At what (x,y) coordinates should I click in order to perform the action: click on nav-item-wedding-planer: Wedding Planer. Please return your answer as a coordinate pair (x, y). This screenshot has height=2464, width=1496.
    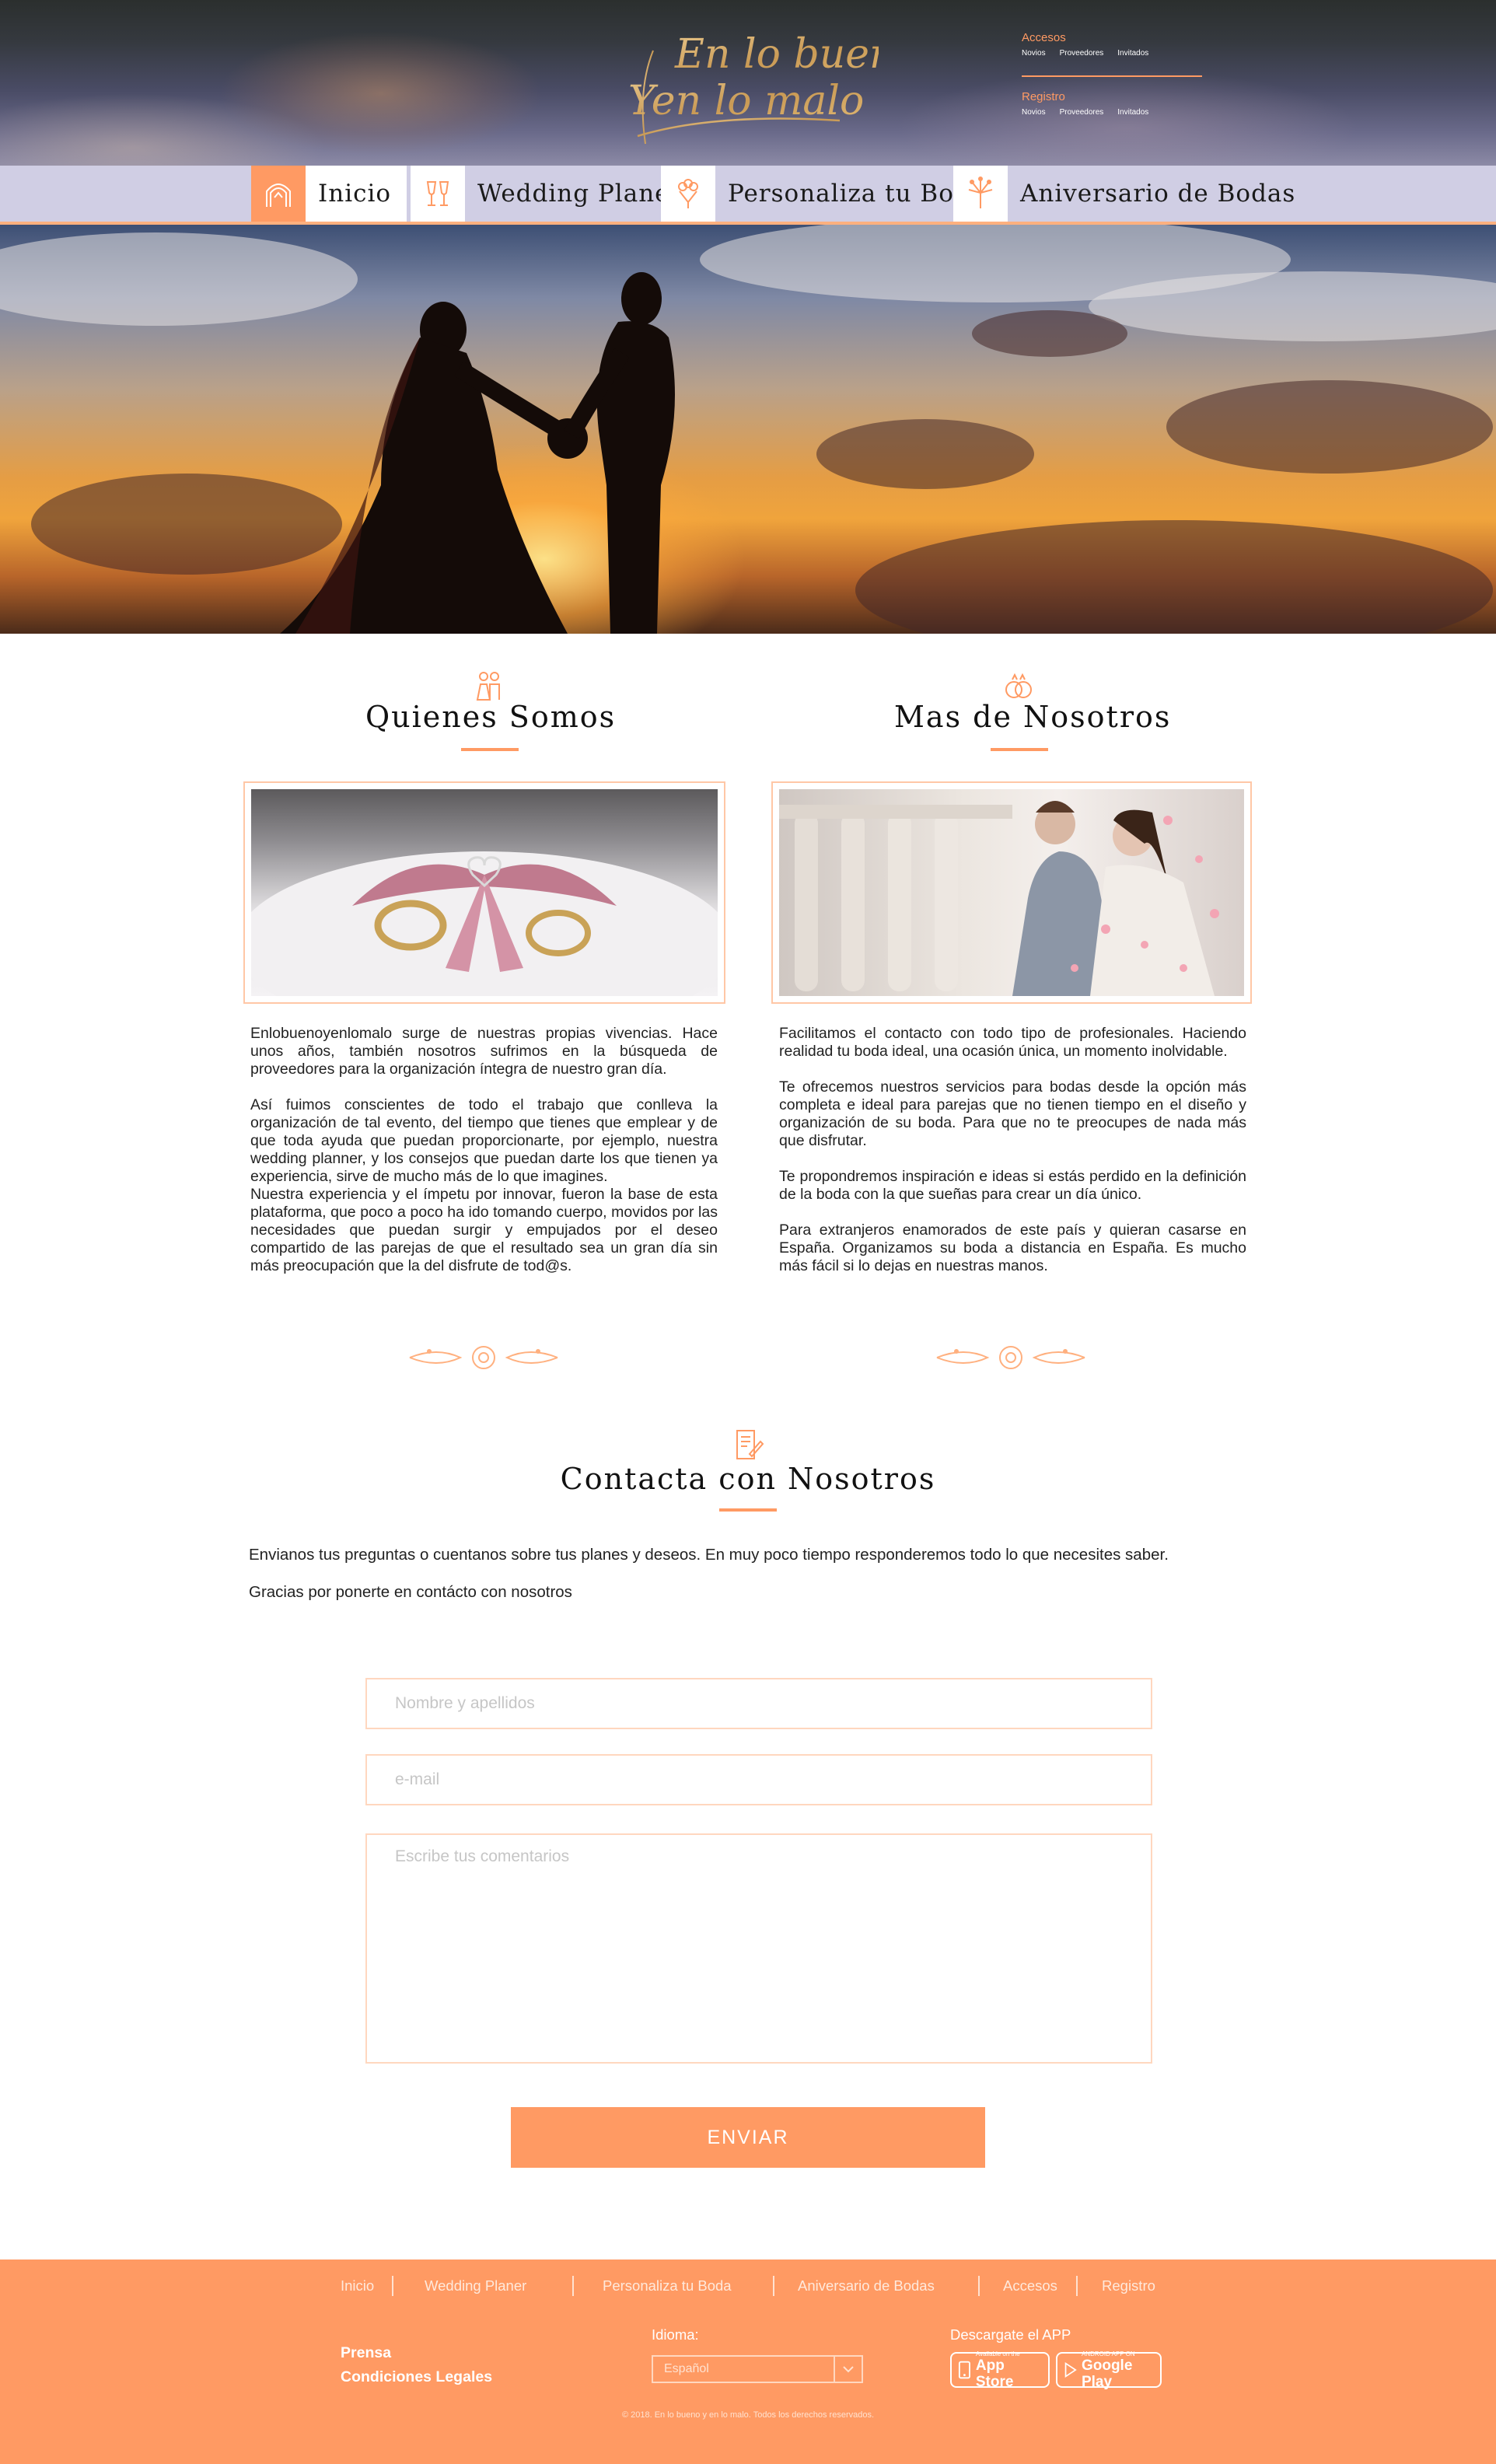
    Looking at the image, I should click on (546, 194).